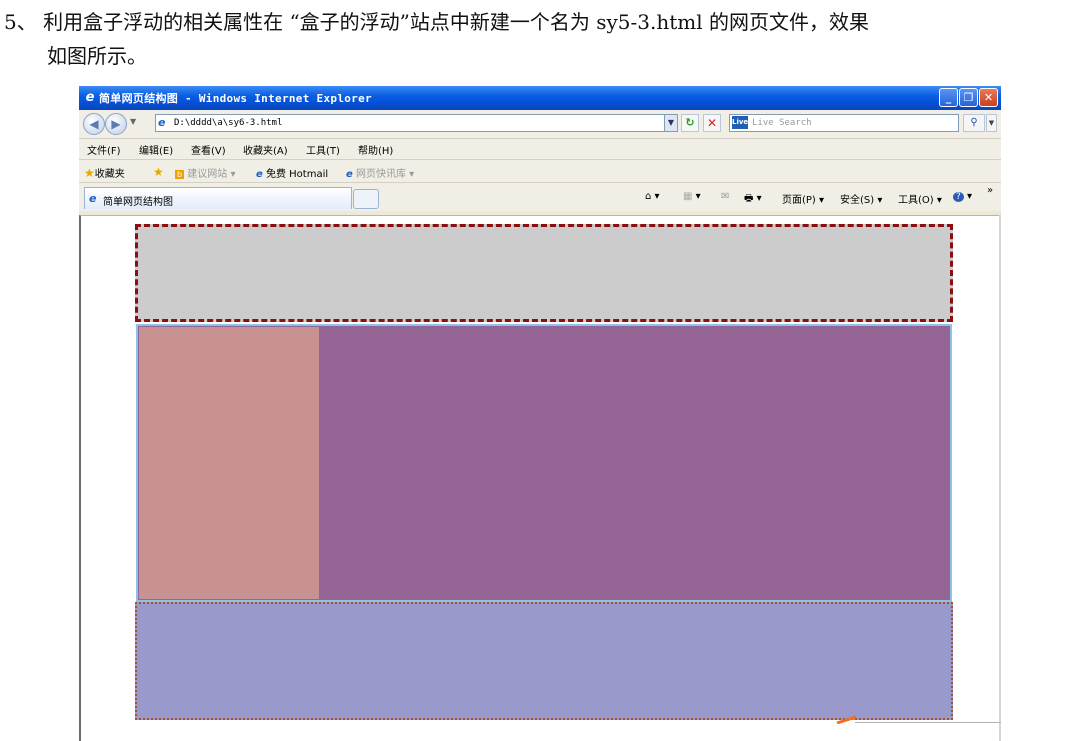 This screenshot has width=1086, height=741. Describe the element at coordinates (104, 149) in the screenshot. I see `menu-file: 文件(F)` at that location.